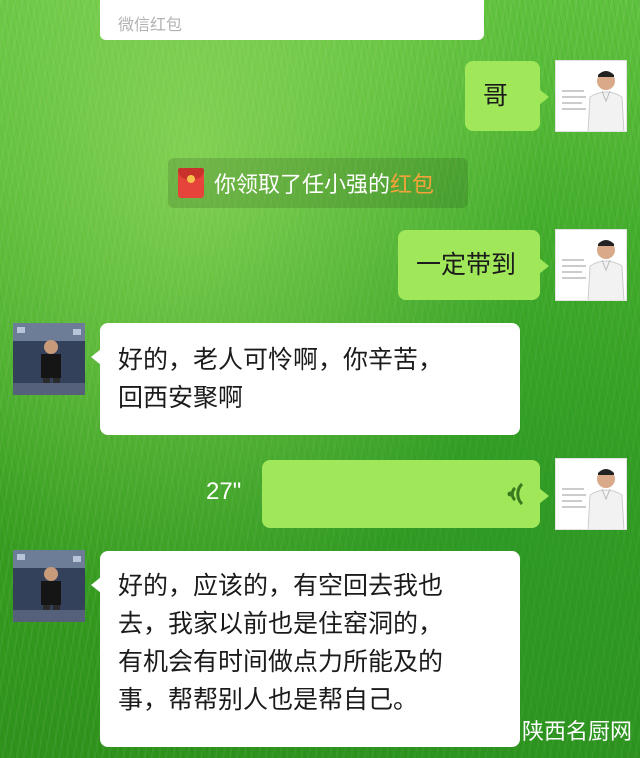 This screenshot has height=758, width=640. I want to click on red-packet-link: 红包, so click(412, 183).